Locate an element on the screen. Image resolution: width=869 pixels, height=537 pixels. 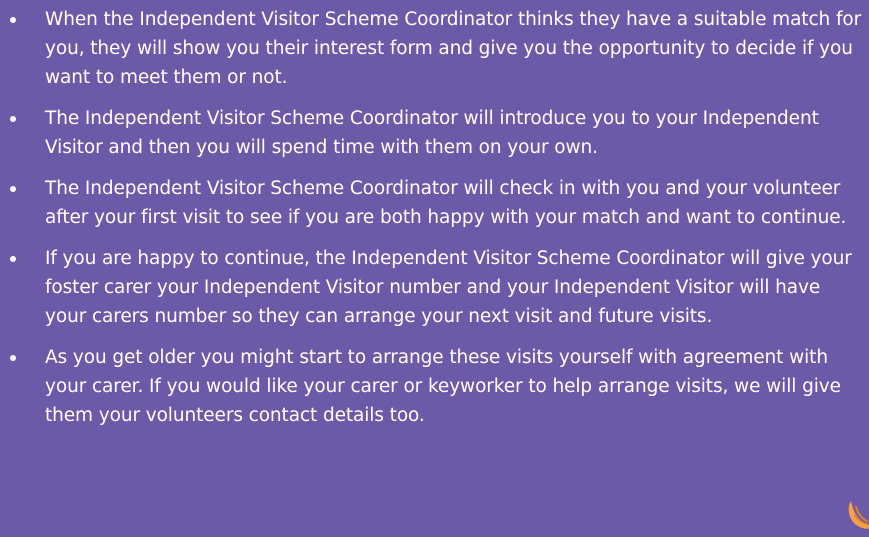
orange-logo-icon is located at coordinates (858, 515).